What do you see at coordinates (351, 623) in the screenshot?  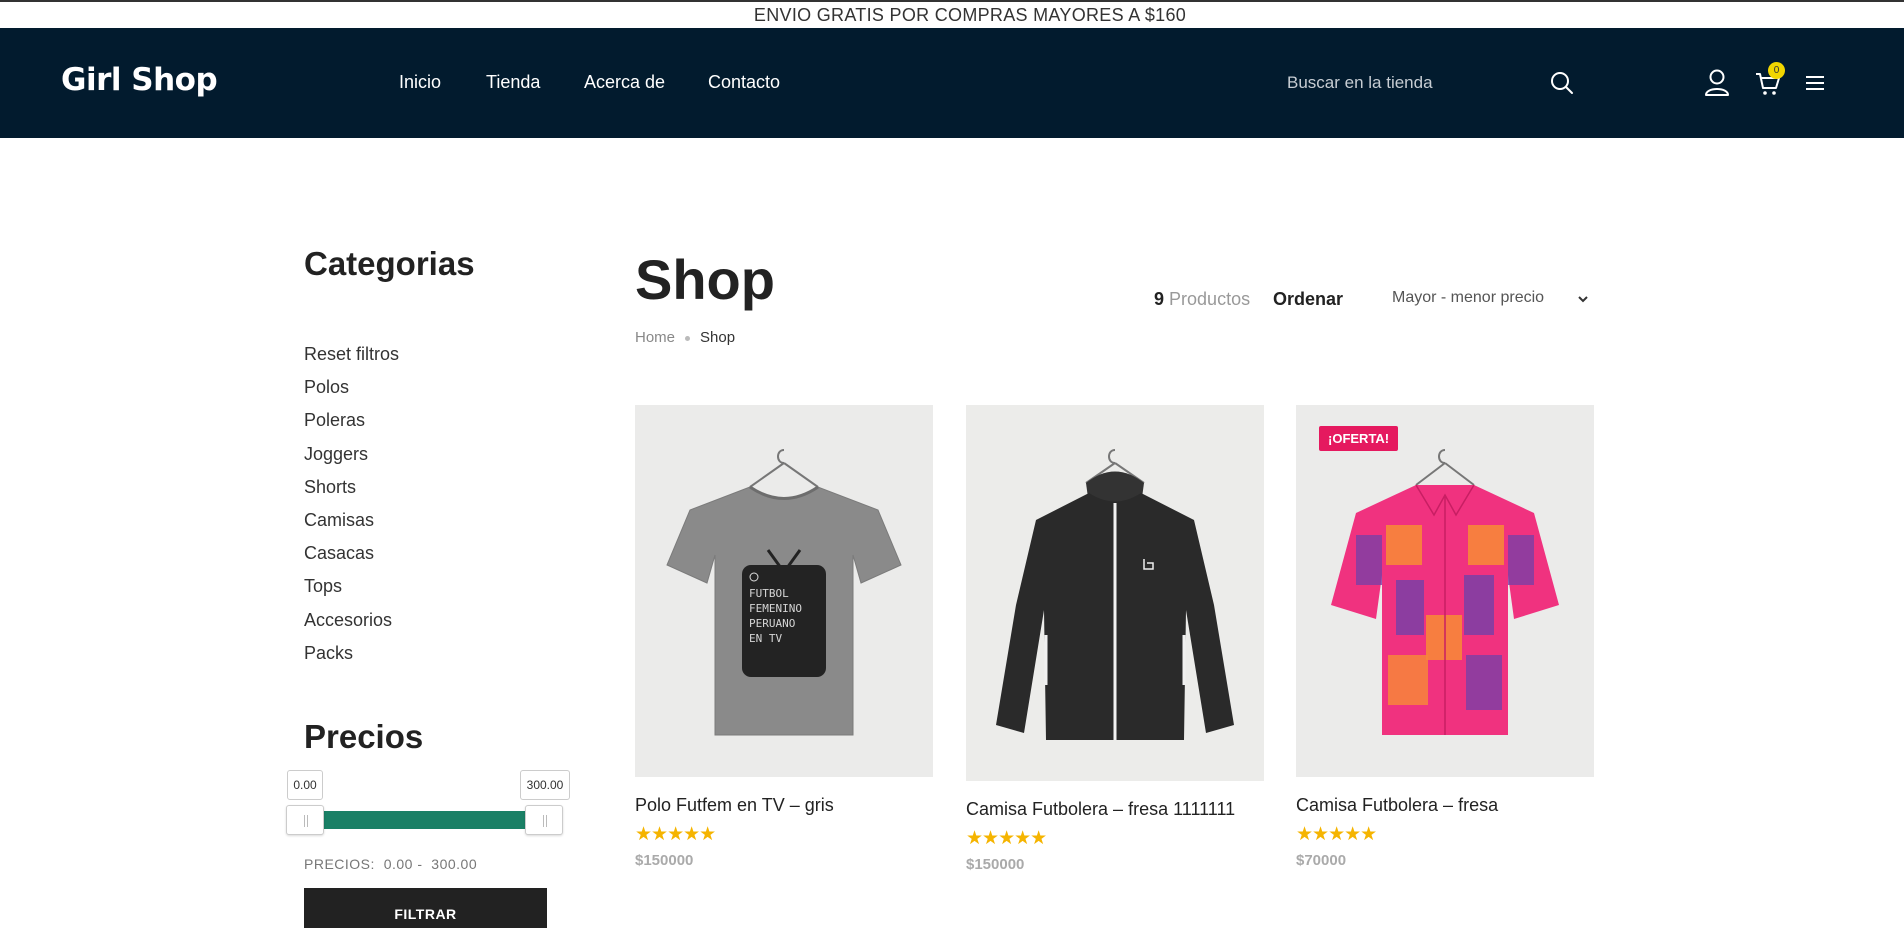 I see `category-accesorios: Accesorios` at bounding box center [351, 623].